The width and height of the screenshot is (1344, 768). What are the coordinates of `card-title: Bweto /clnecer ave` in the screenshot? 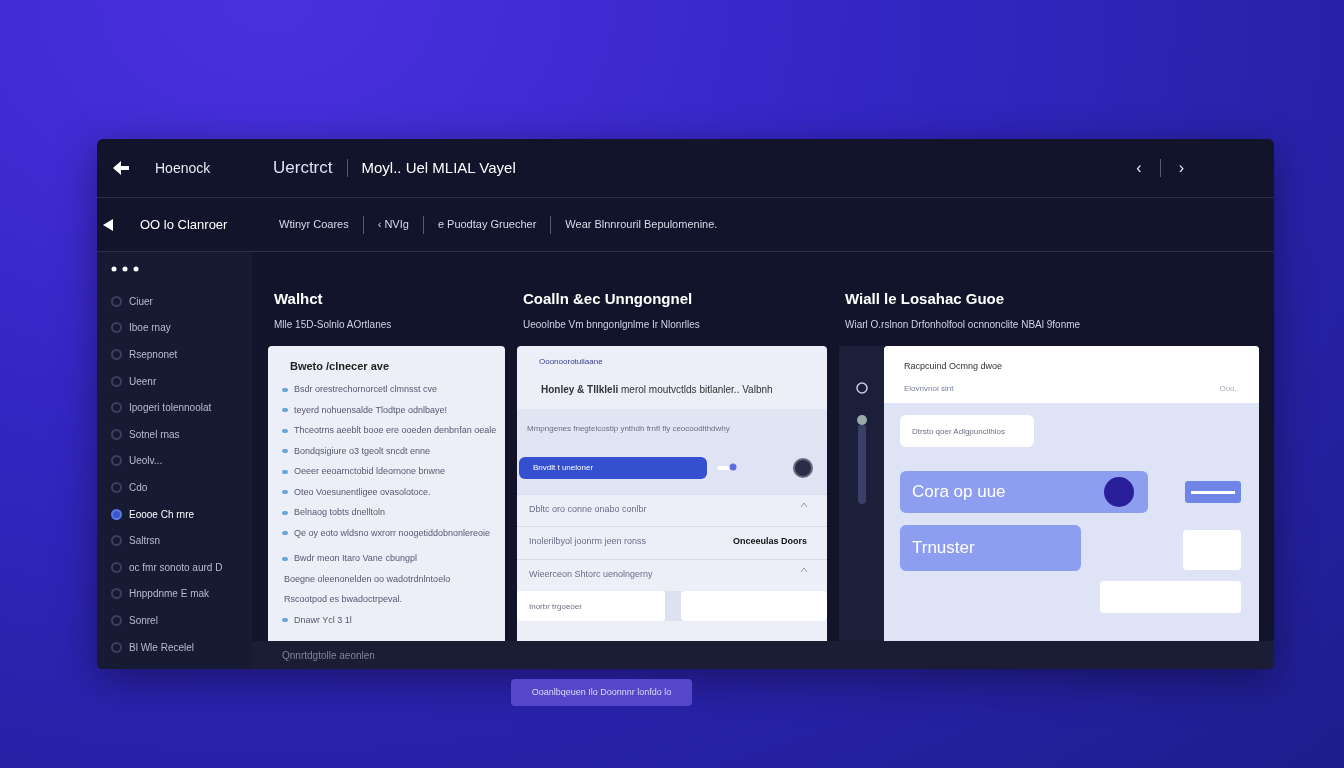 It's located at (340, 366).